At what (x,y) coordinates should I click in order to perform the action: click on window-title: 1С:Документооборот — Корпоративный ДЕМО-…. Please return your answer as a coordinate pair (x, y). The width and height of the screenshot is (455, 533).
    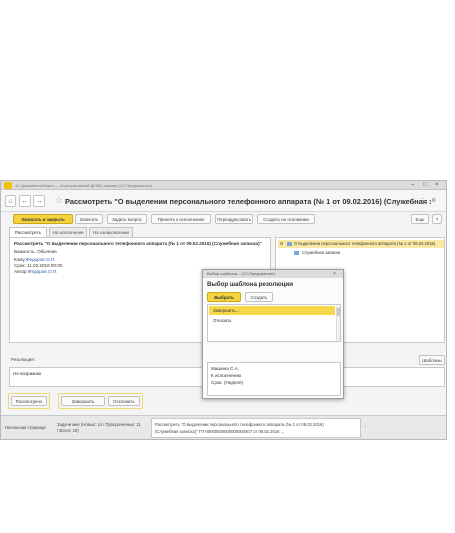
    Looking at the image, I should click on (84, 185).